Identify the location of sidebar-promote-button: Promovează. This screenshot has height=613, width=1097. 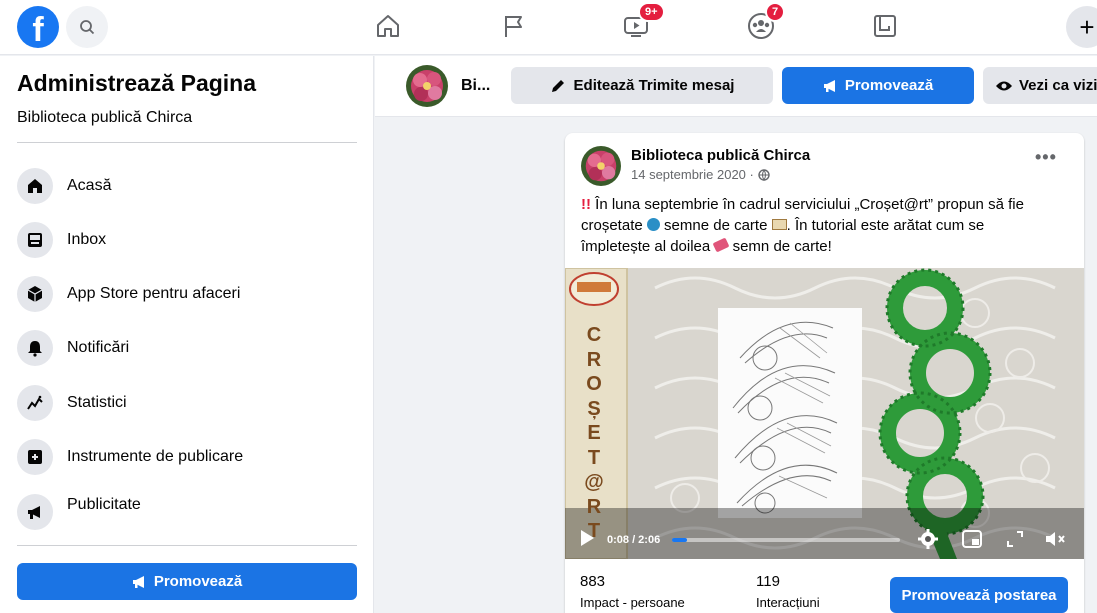
(187, 581).